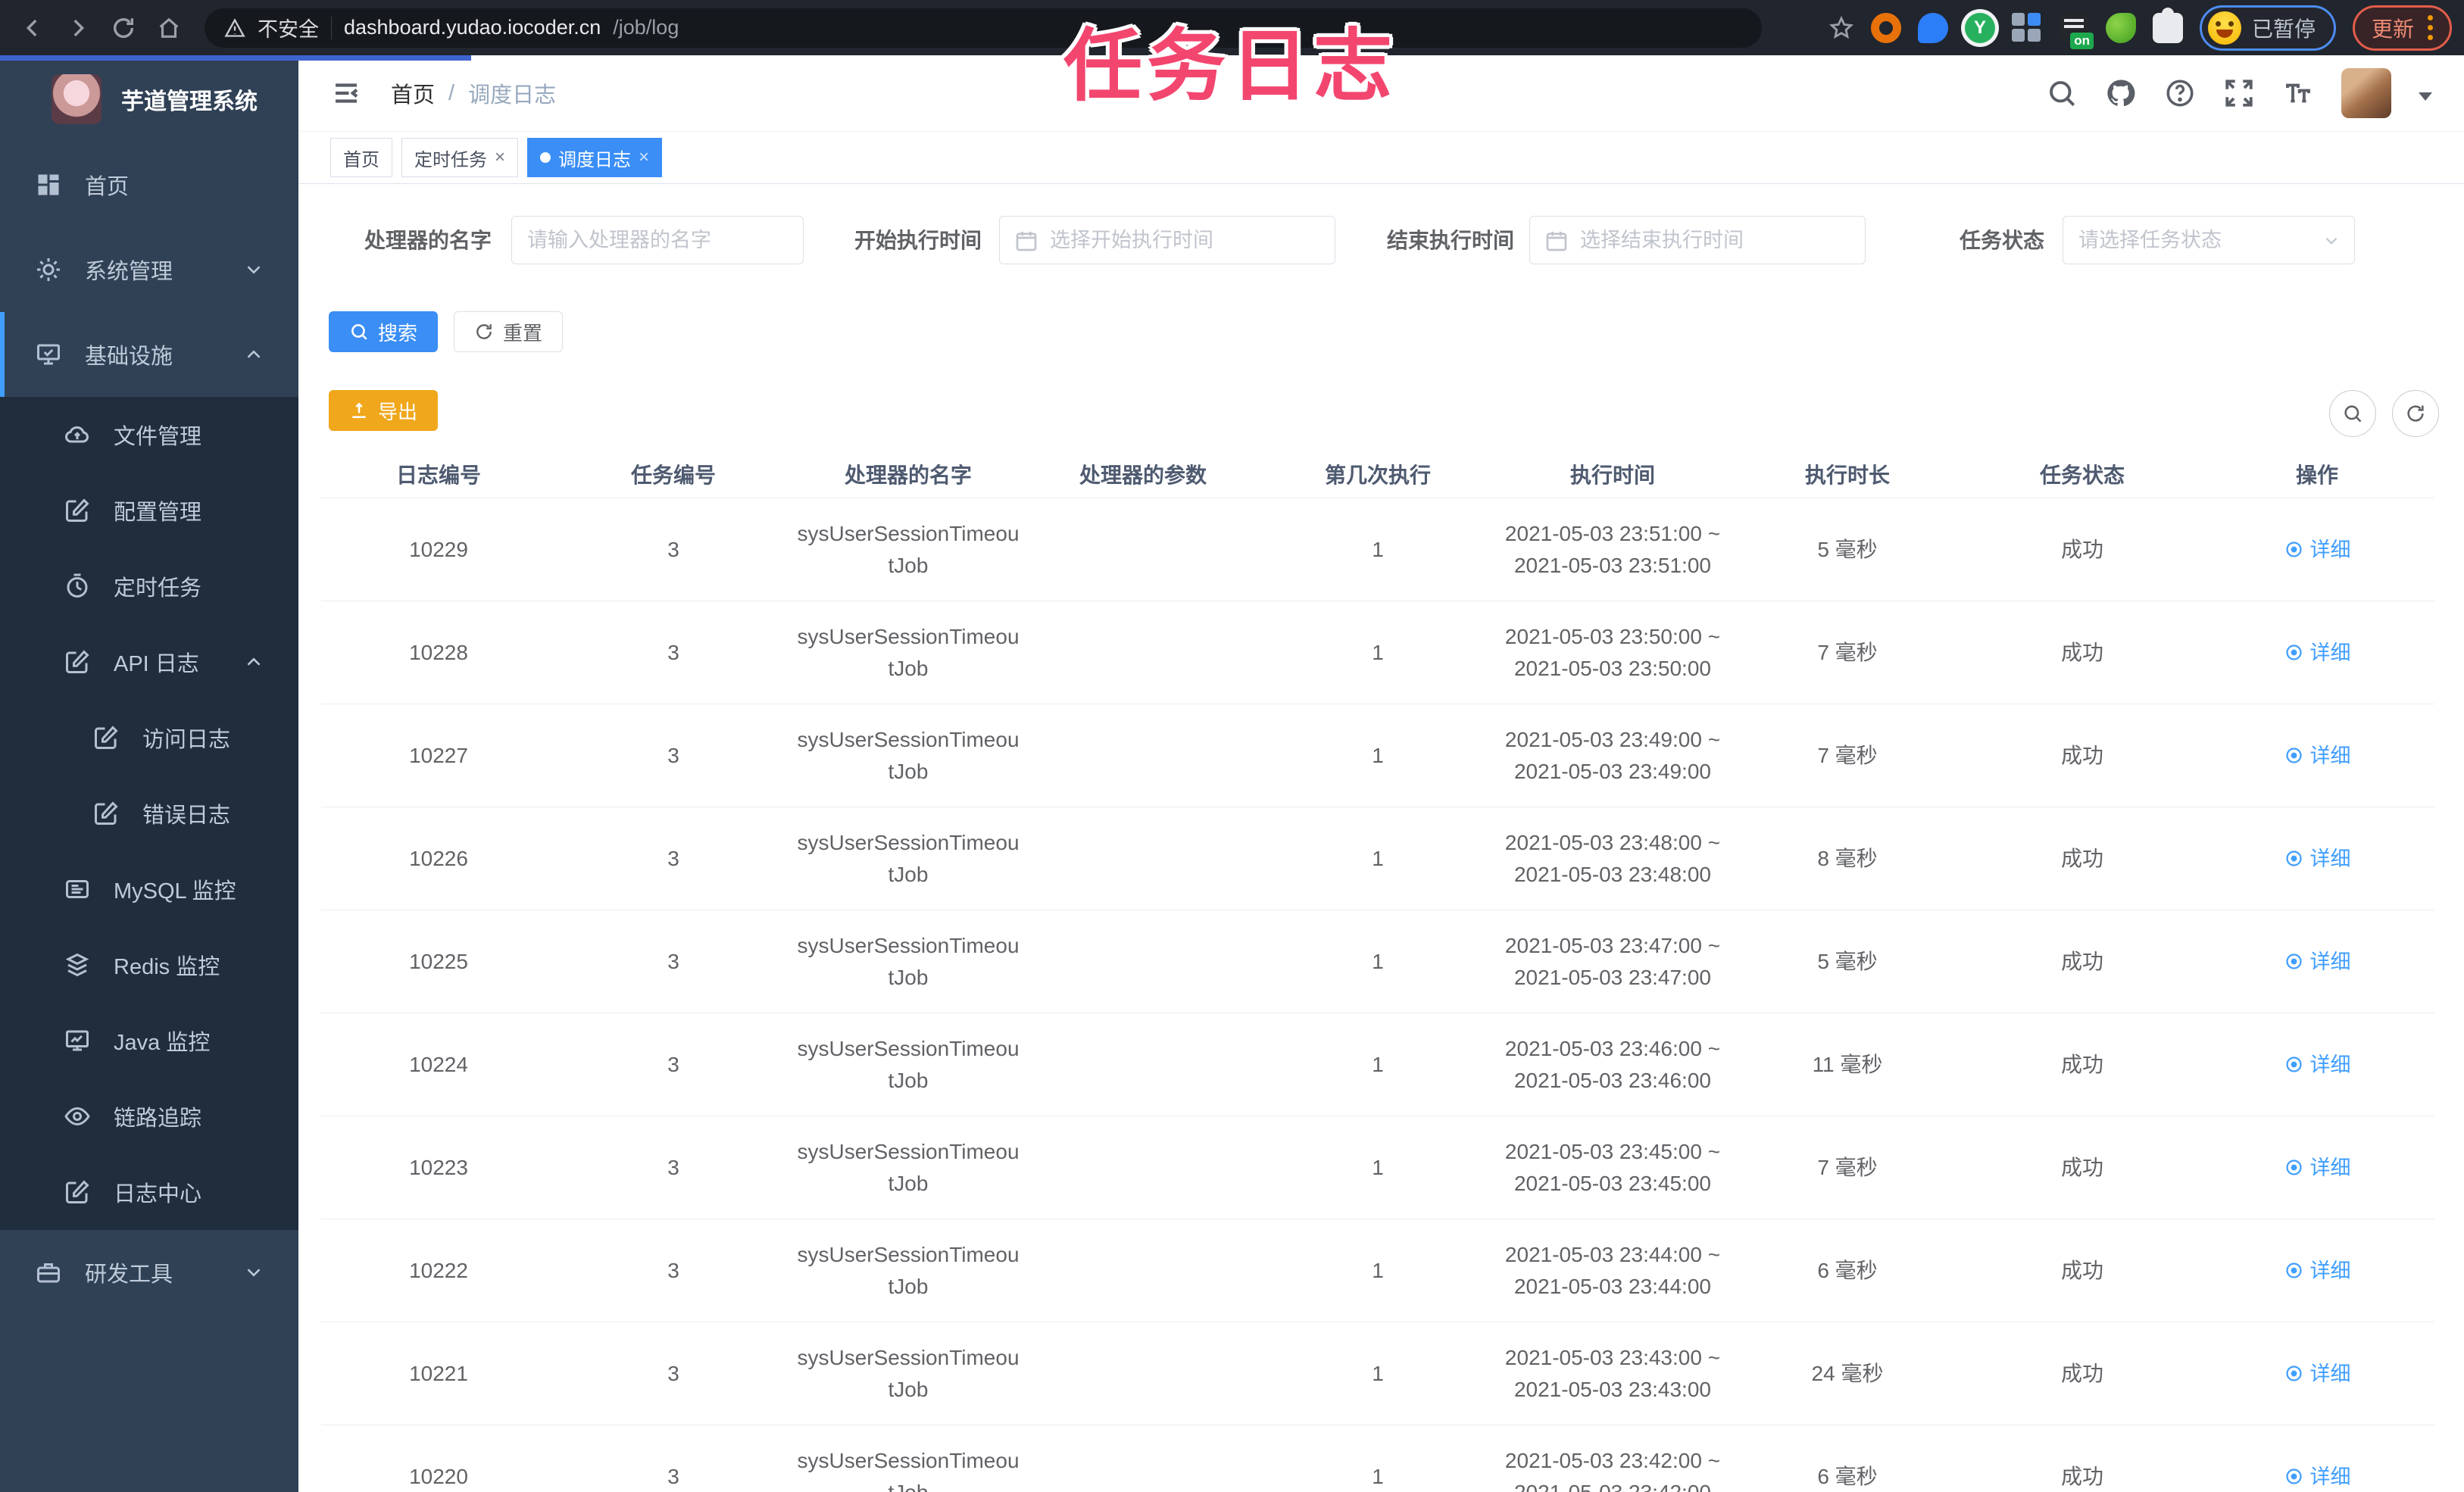 Image resolution: width=2464 pixels, height=1492 pixels. I want to click on browser-home-icon, so click(168, 28).